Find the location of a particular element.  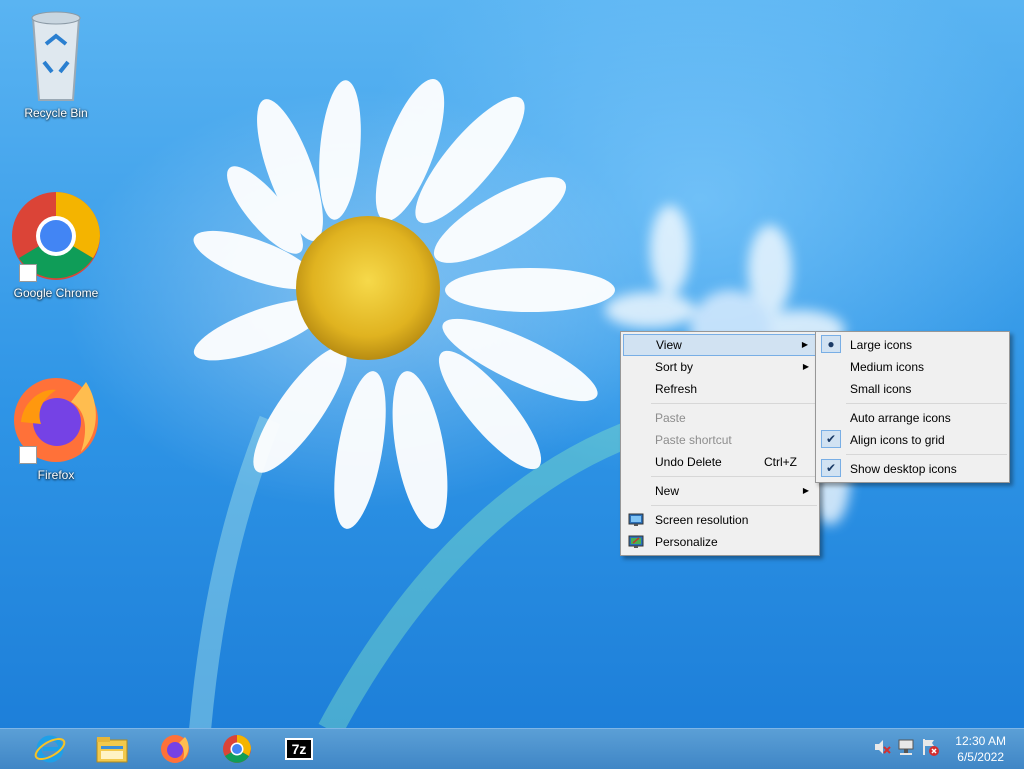

menu-item-label: Paste shortcut is located at coordinates (693, 440).